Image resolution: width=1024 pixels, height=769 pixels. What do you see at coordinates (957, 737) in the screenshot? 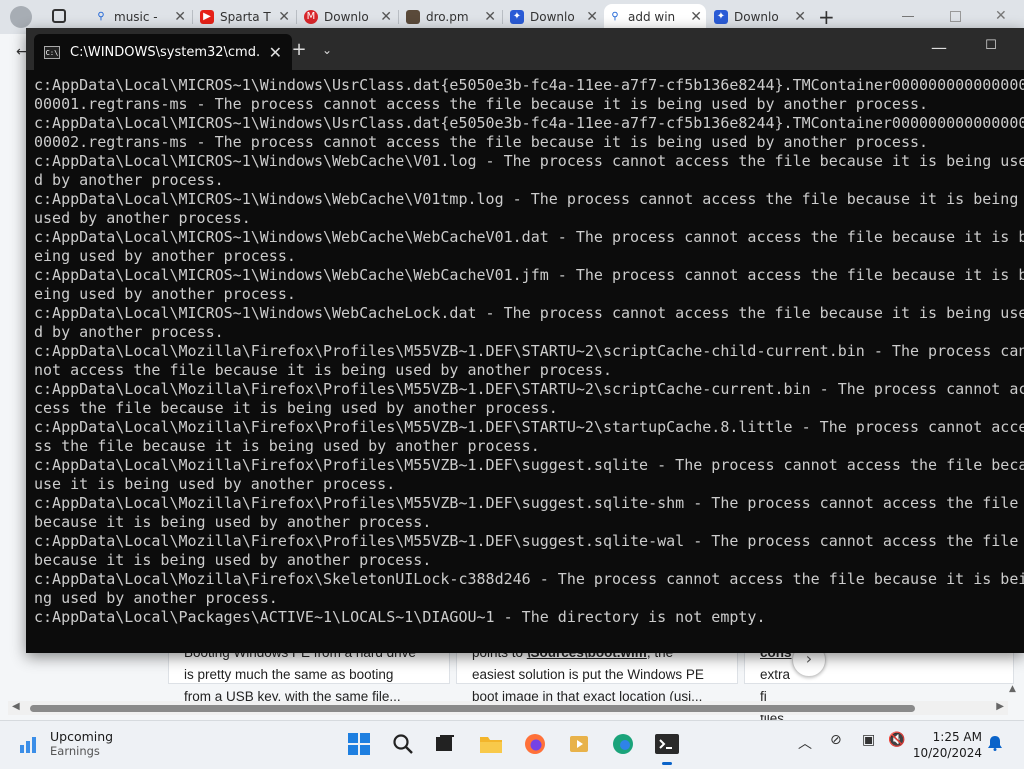
I see `clock-time: 1:25 AM` at bounding box center [957, 737].